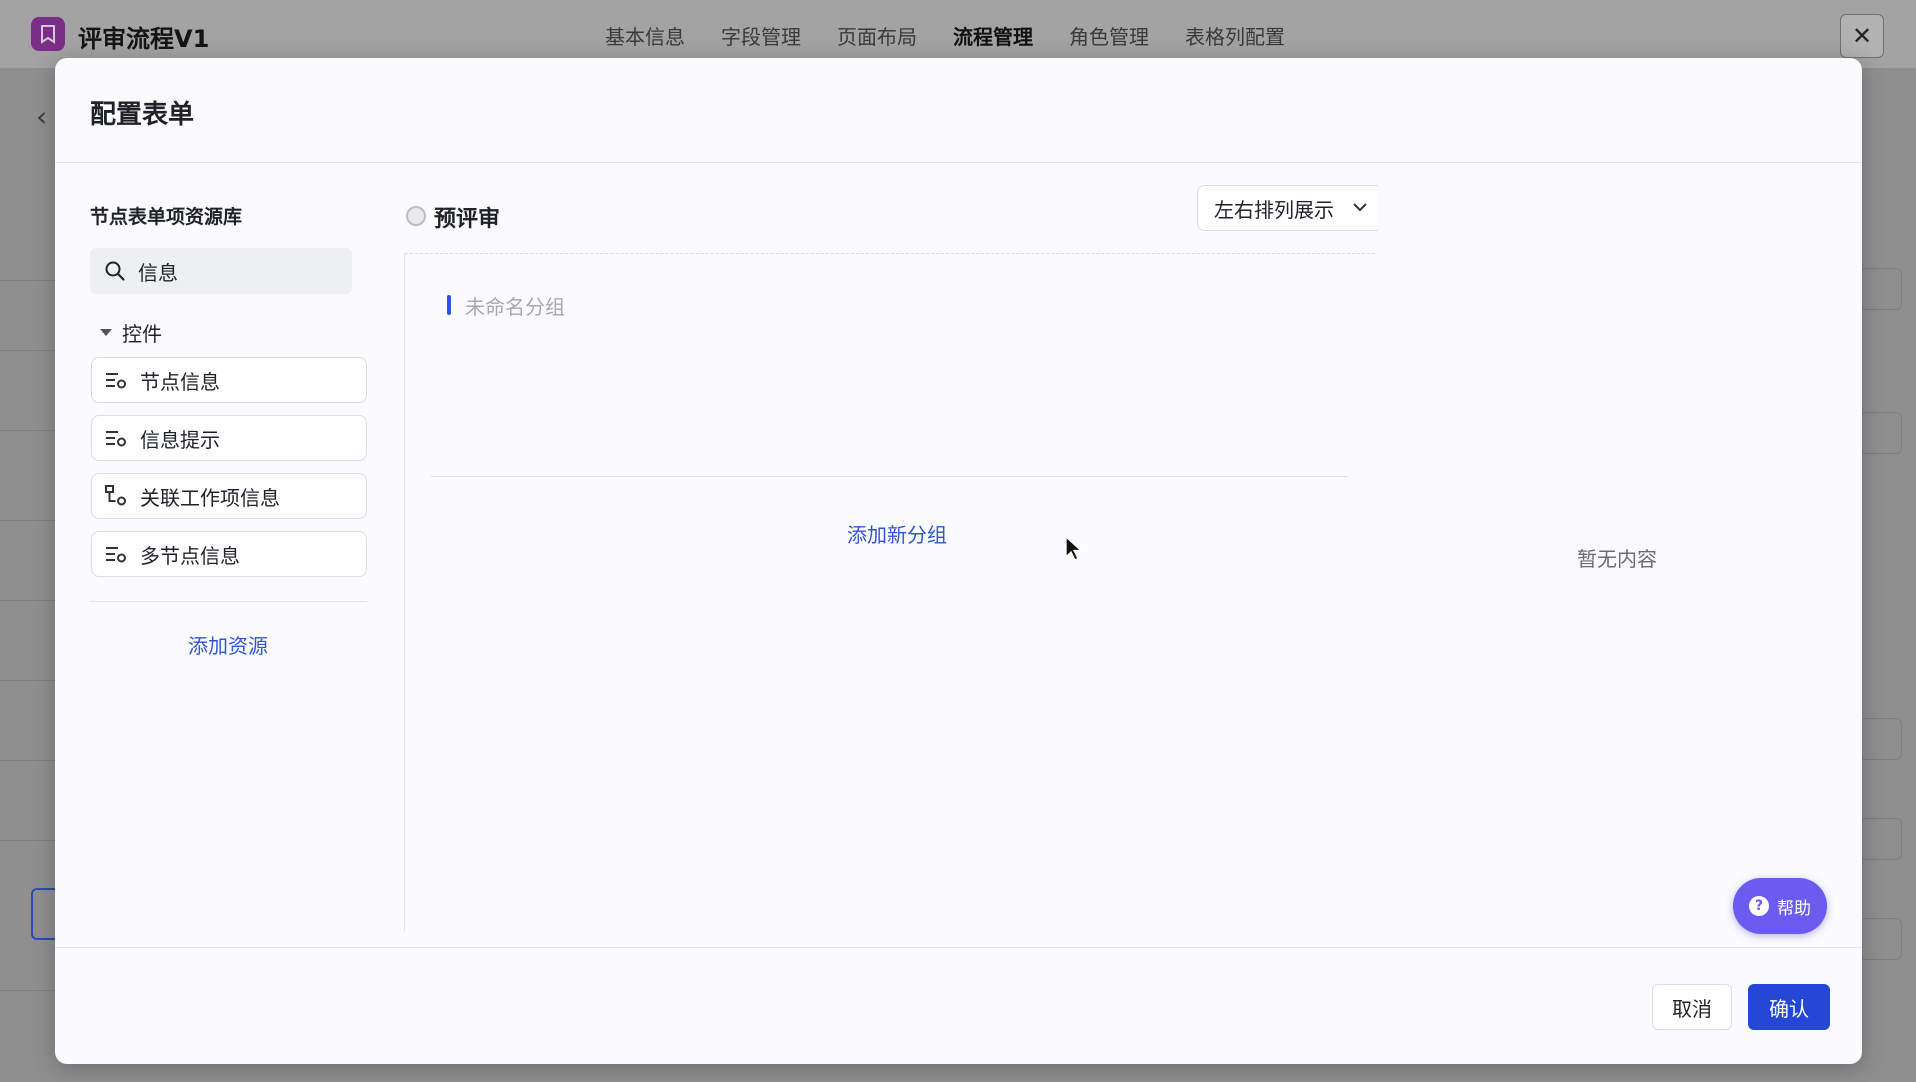  What do you see at coordinates (48, 34) in the screenshot?
I see `app-logo-icon` at bounding box center [48, 34].